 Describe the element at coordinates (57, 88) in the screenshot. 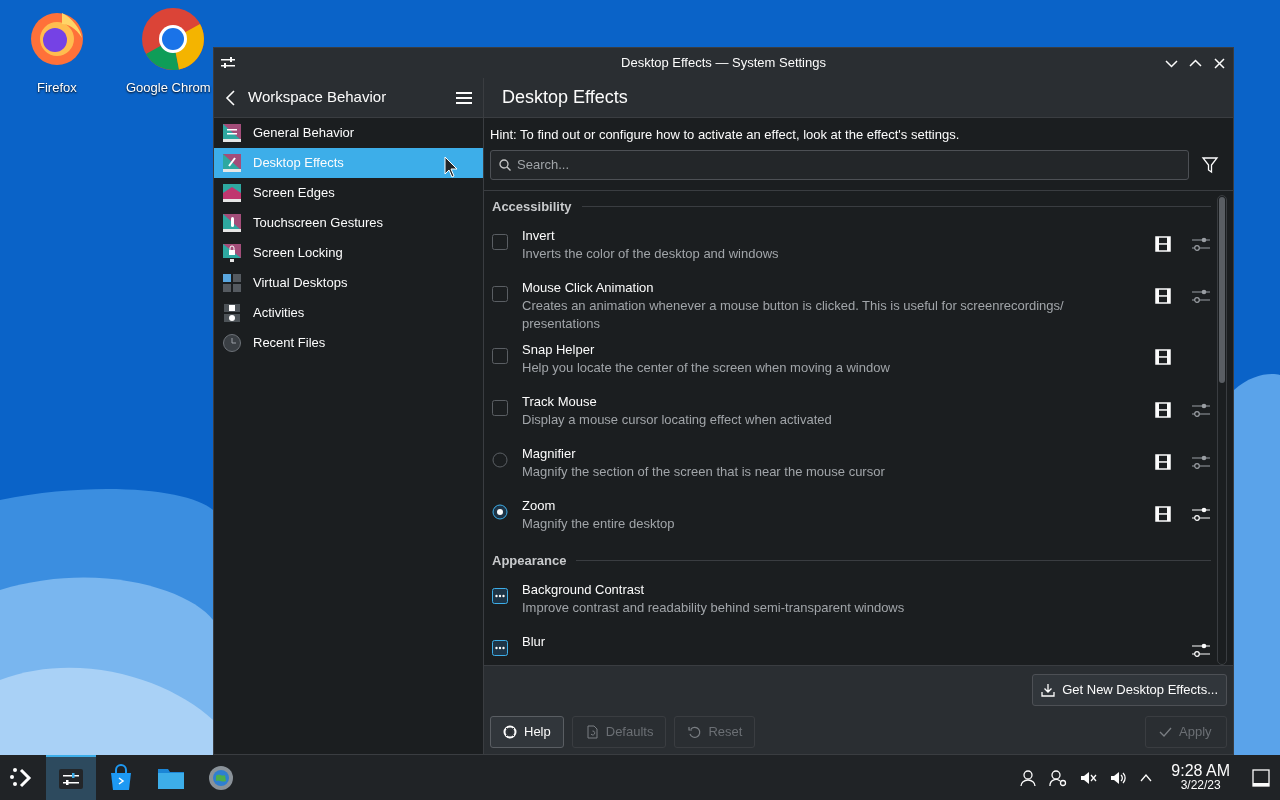

I see `desktop-icon-label: Firefox` at that location.